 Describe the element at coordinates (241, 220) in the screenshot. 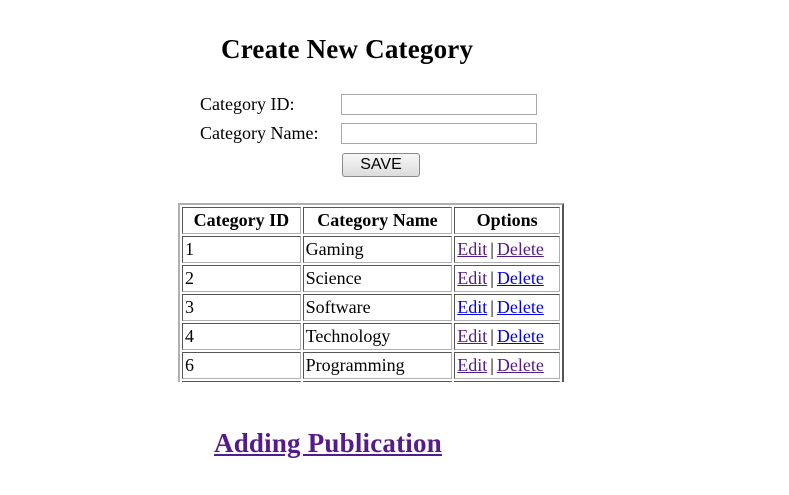

I see `header-category-id: Category ID` at that location.